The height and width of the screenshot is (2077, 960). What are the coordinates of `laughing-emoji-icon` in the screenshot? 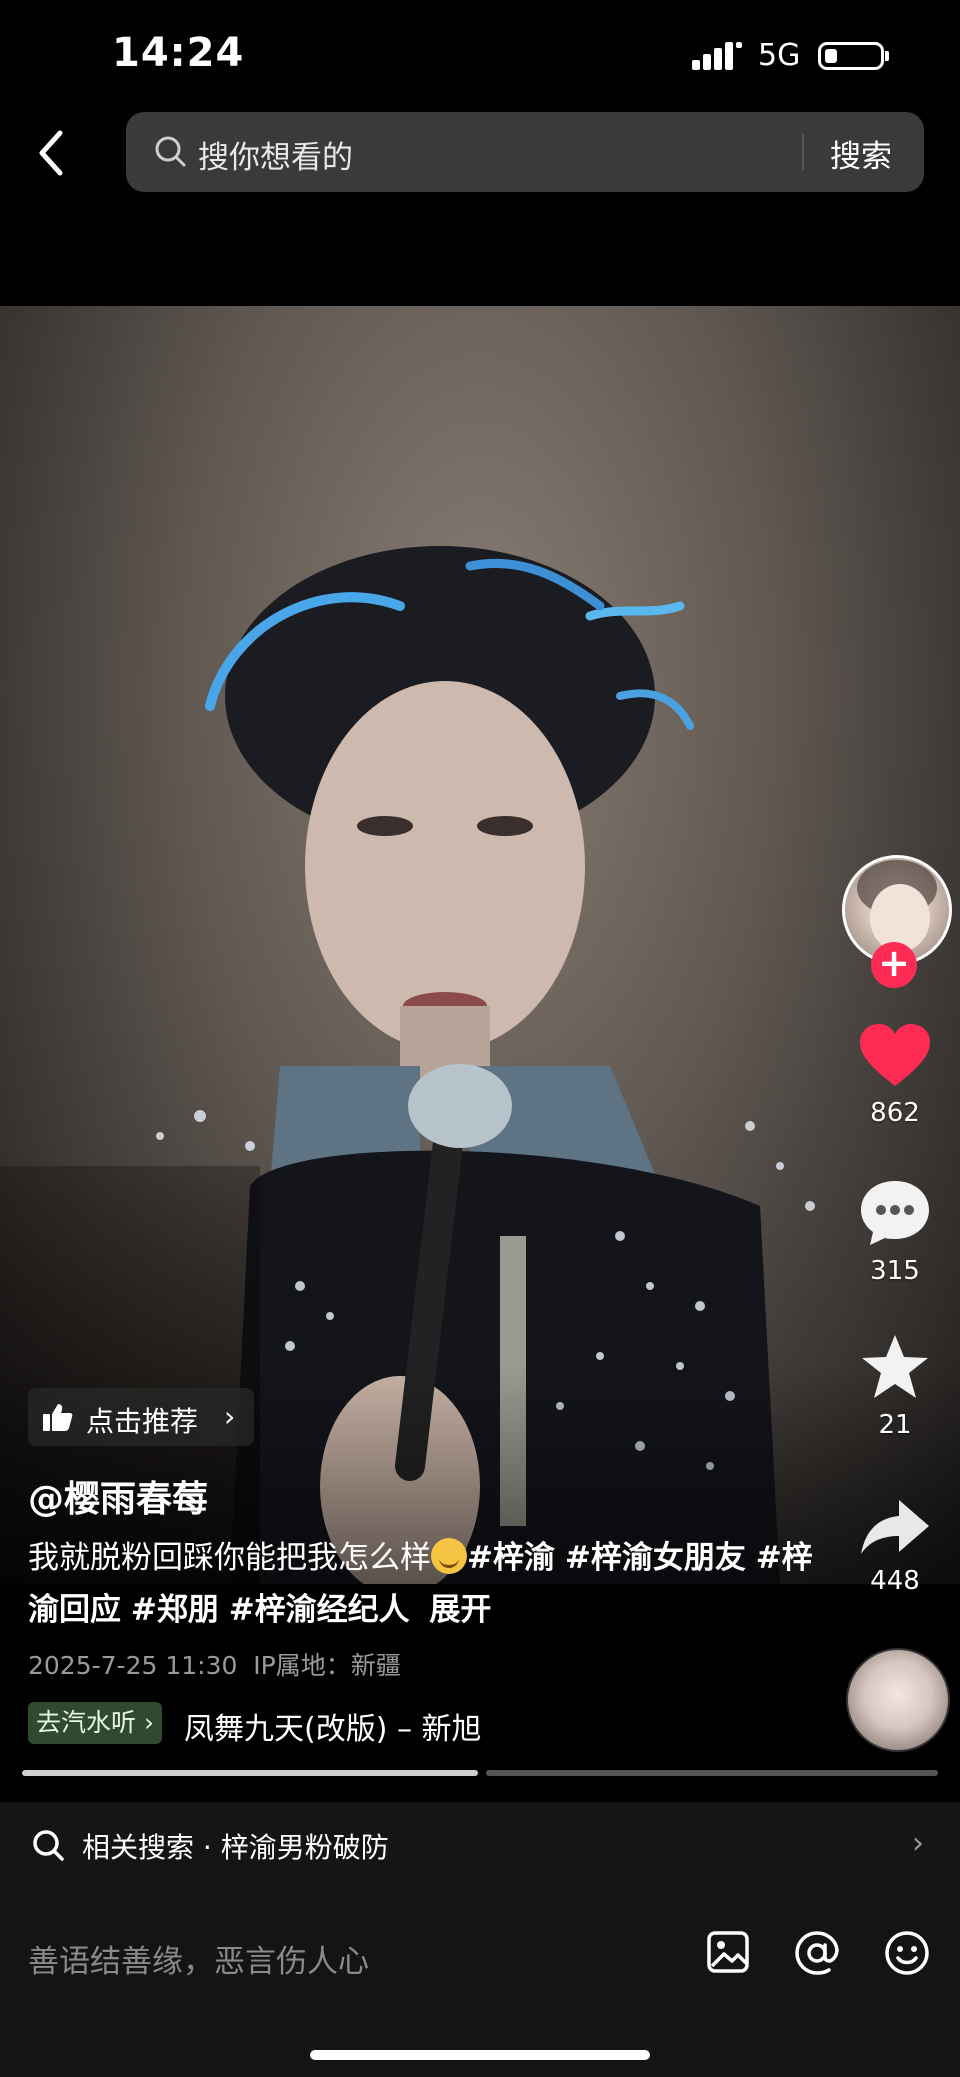 It's located at (449, 1556).